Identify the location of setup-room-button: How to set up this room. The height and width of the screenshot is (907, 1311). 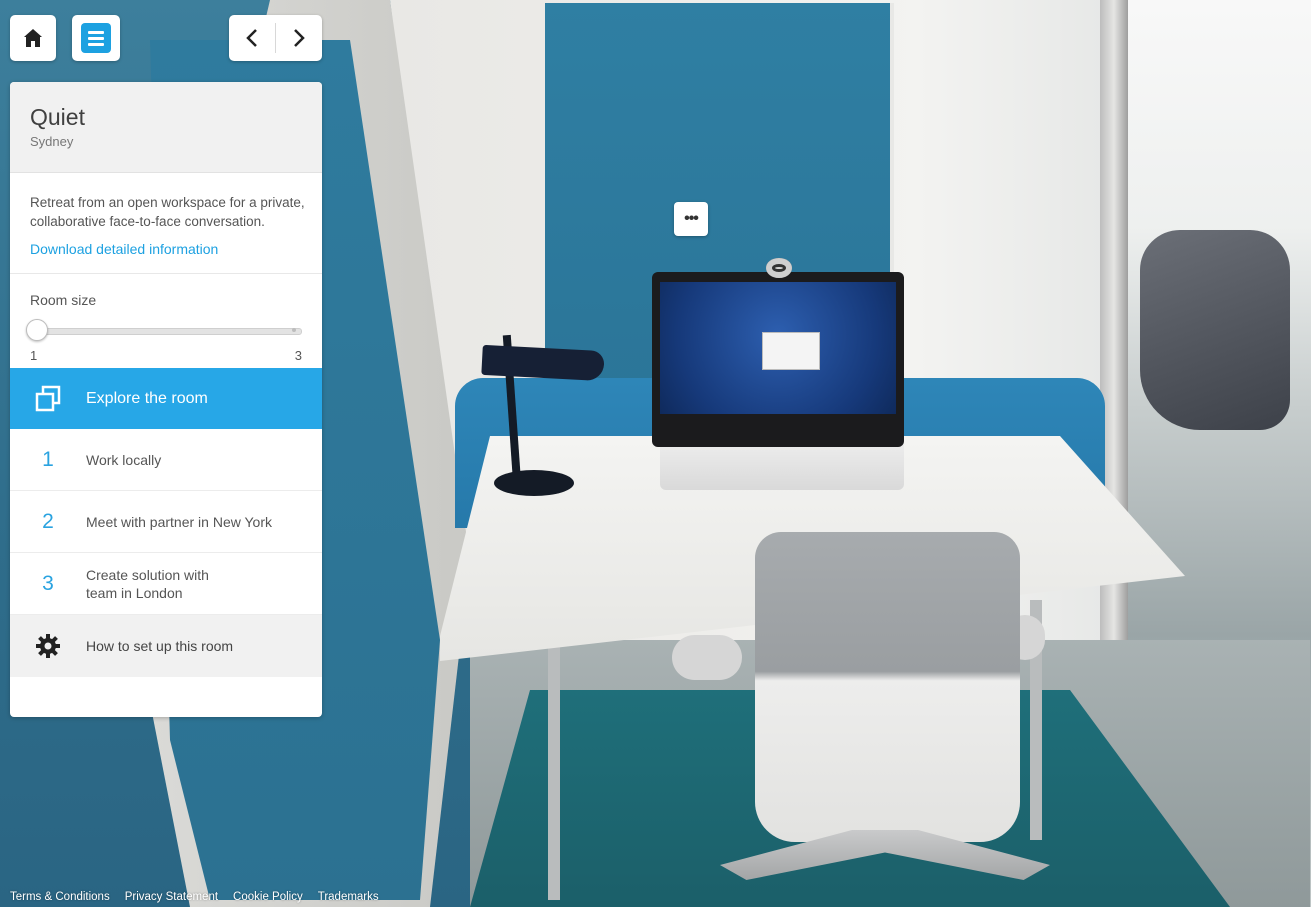
(166, 646).